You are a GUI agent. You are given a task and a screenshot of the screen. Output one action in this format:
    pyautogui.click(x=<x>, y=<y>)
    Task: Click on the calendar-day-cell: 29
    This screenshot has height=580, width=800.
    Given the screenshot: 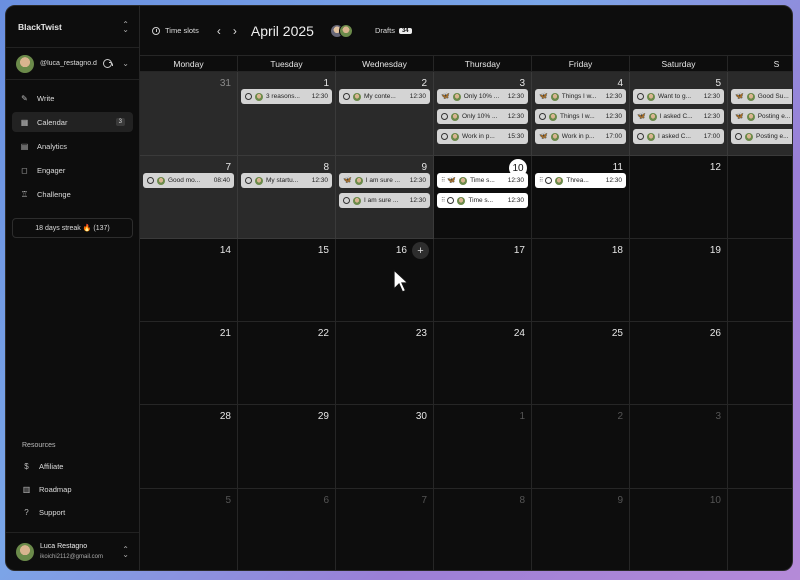 What is the action you would take?
    pyautogui.click(x=287, y=447)
    